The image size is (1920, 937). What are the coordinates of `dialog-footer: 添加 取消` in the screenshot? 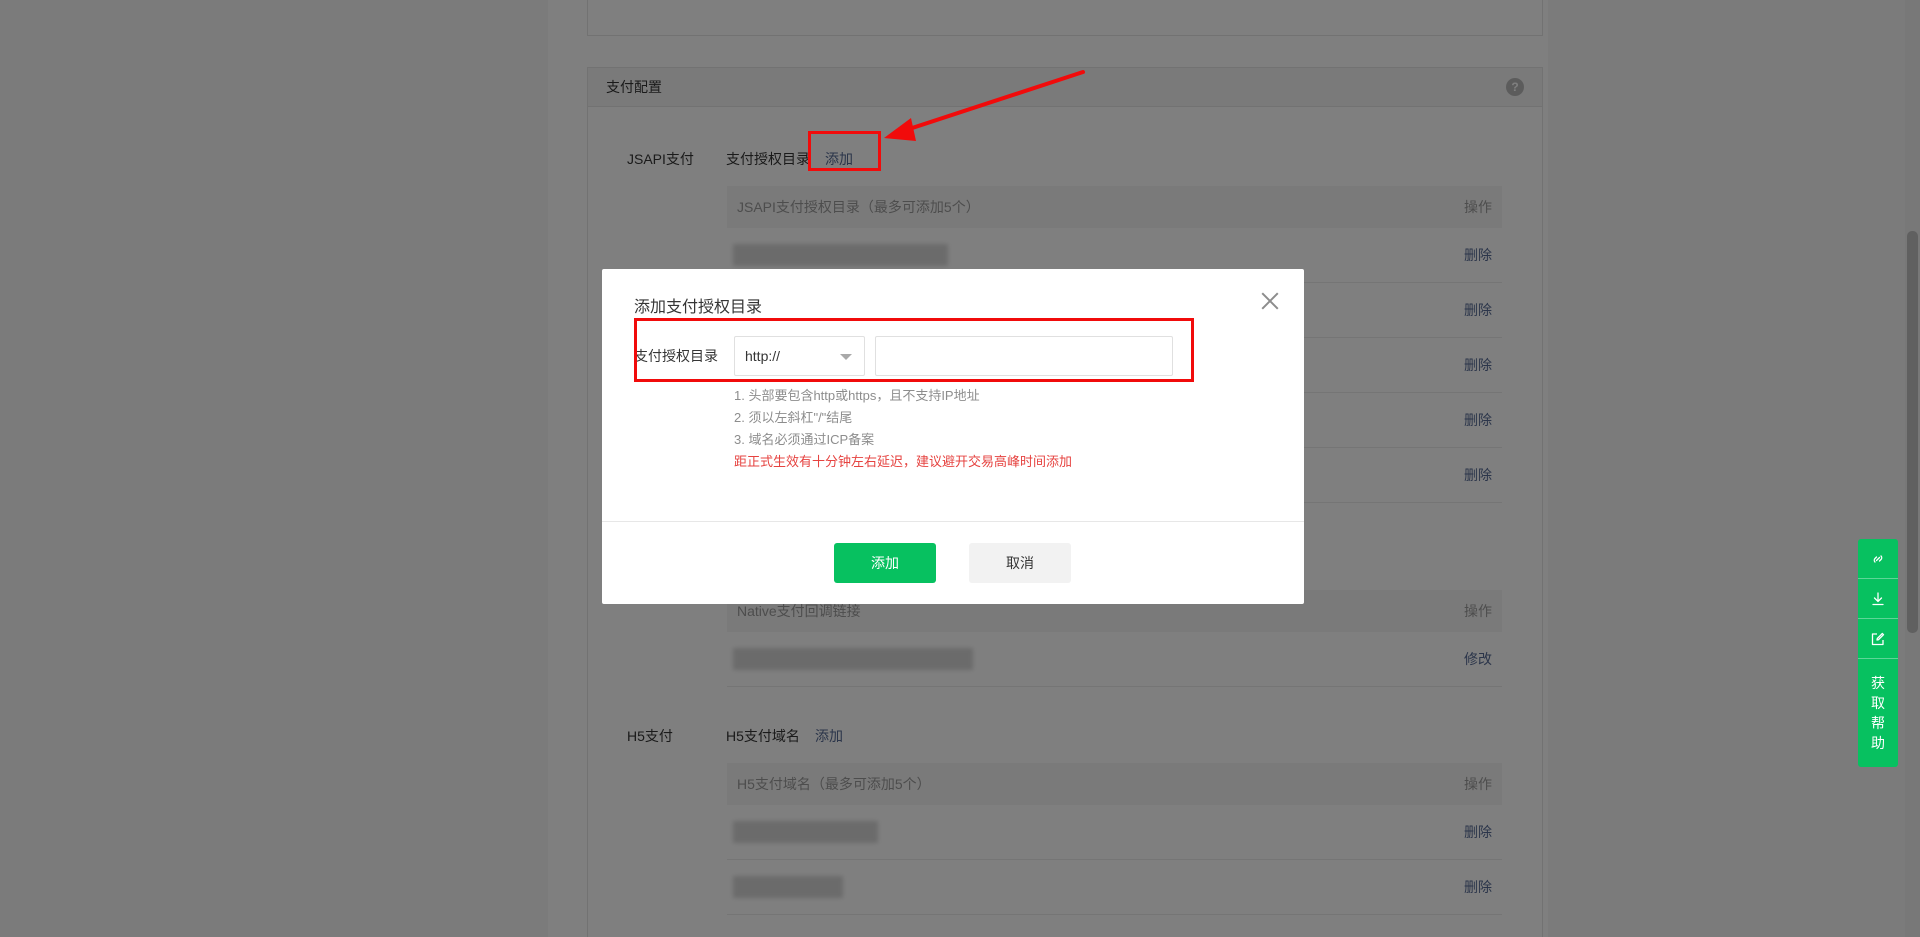 It's located at (953, 562).